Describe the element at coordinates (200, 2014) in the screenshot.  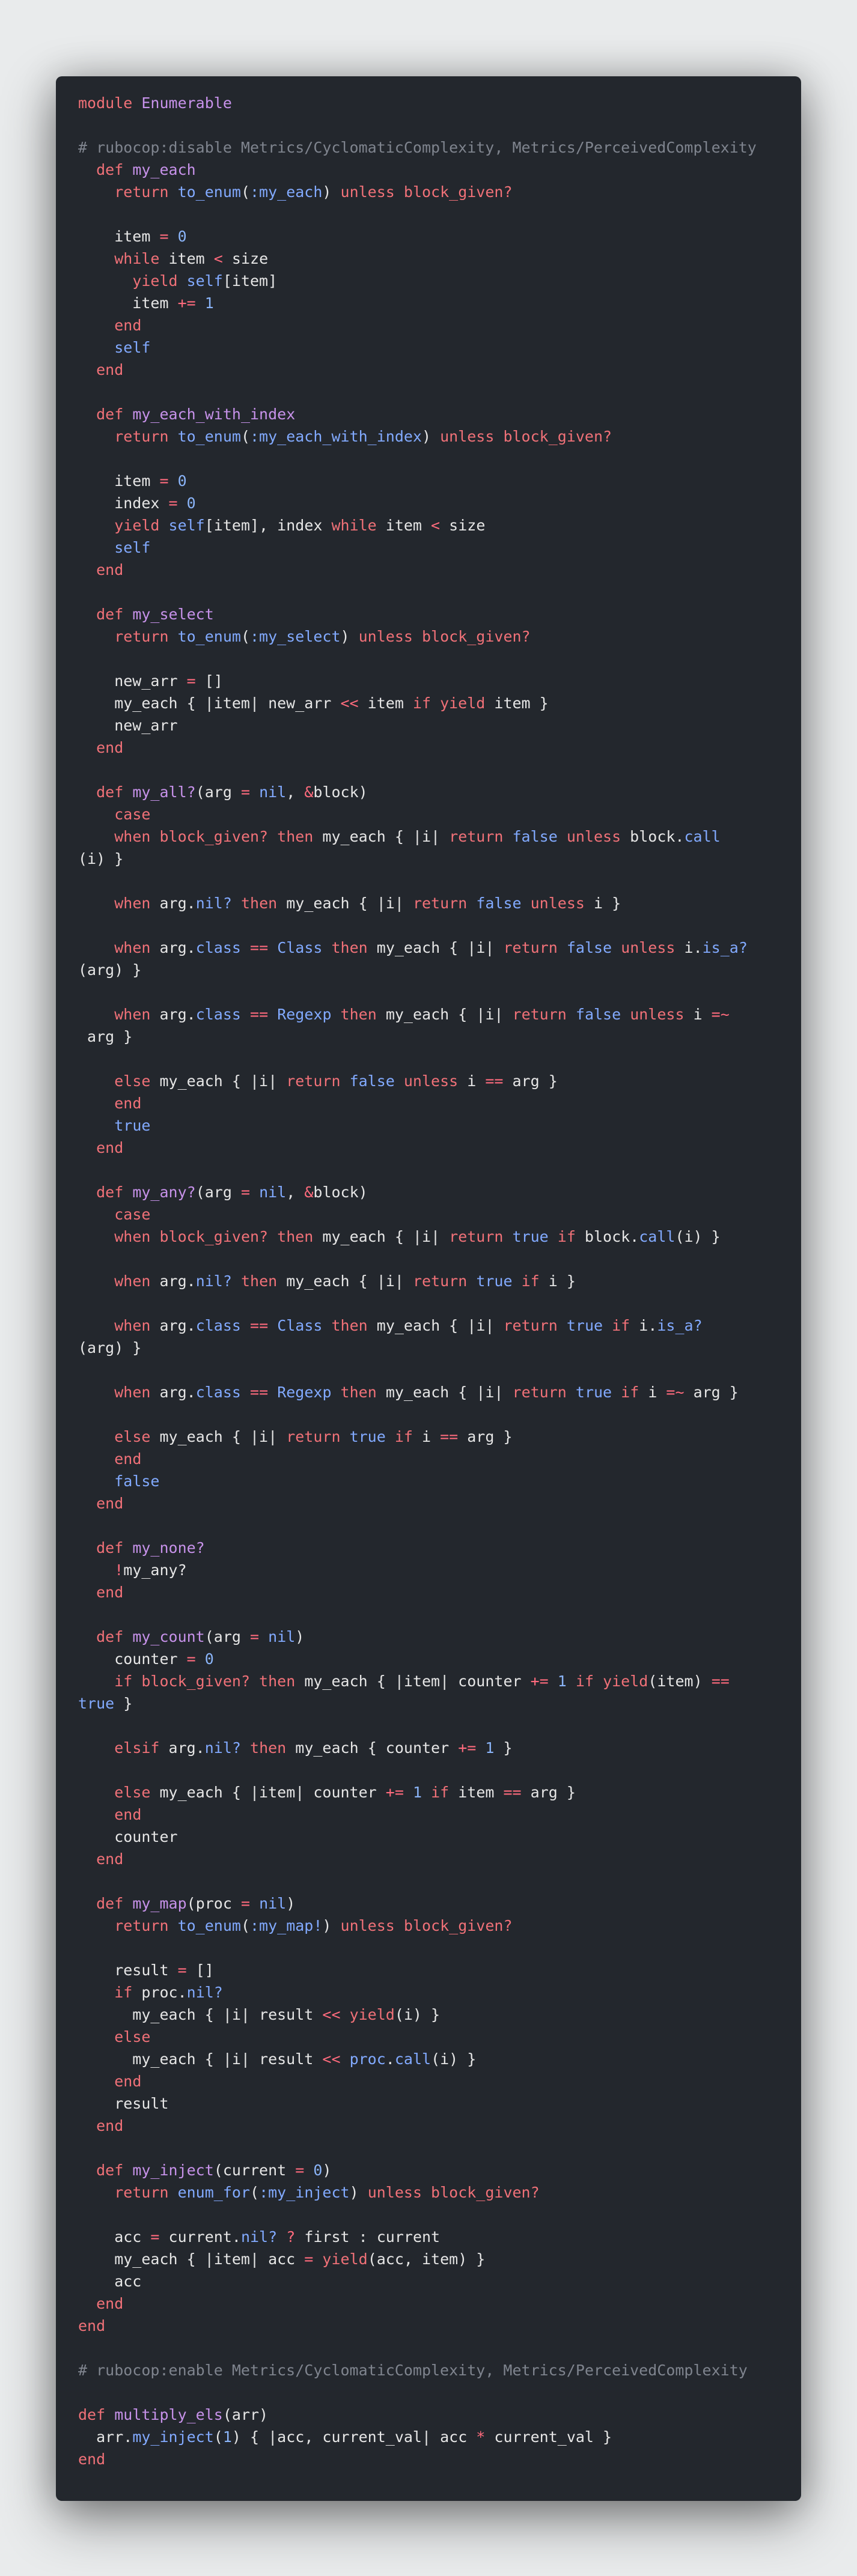
I see `code-token-plain: my_each { |i| result` at that location.